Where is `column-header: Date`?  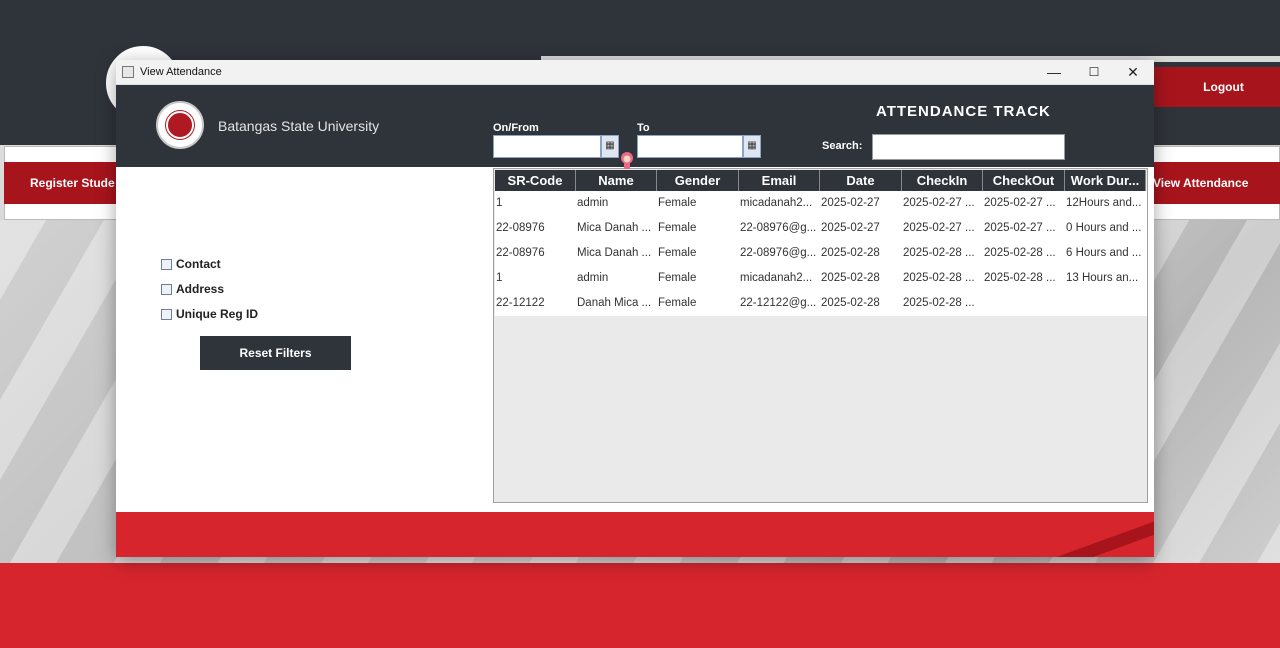 column-header: Date is located at coordinates (861, 180).